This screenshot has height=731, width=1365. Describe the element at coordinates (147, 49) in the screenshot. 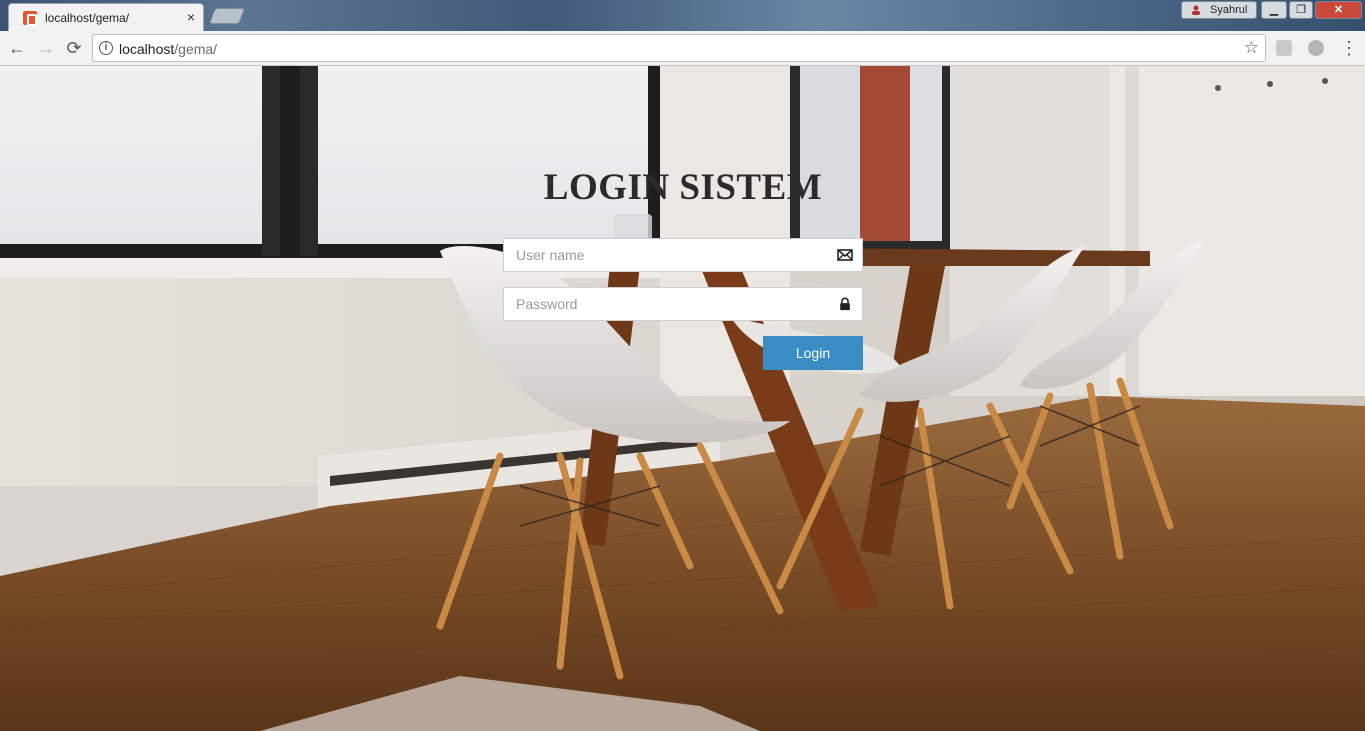

I see `url-host: localhost` at that location.